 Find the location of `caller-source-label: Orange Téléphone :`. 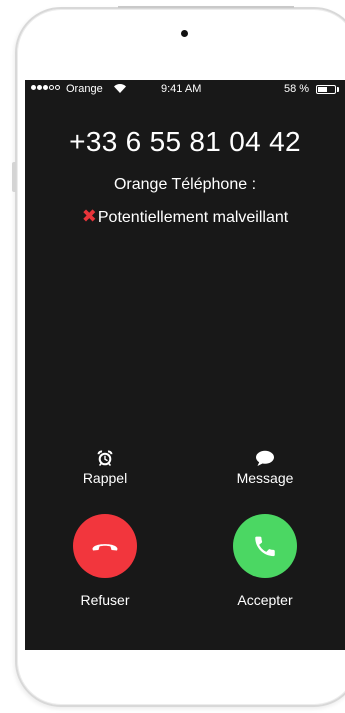

caller-source-label: Orange Téléphone : is located at coordinates (185, 184).